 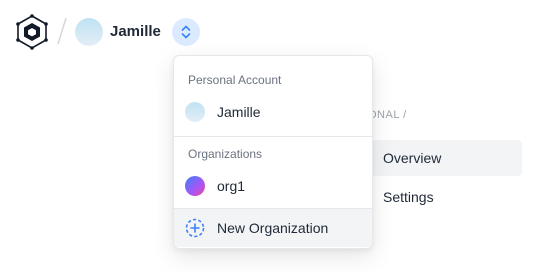 What do you see at coordinates (225, 154) in the screenshot?
I see `organizations-section-label: Organizations` at bounding box center [225, 154].